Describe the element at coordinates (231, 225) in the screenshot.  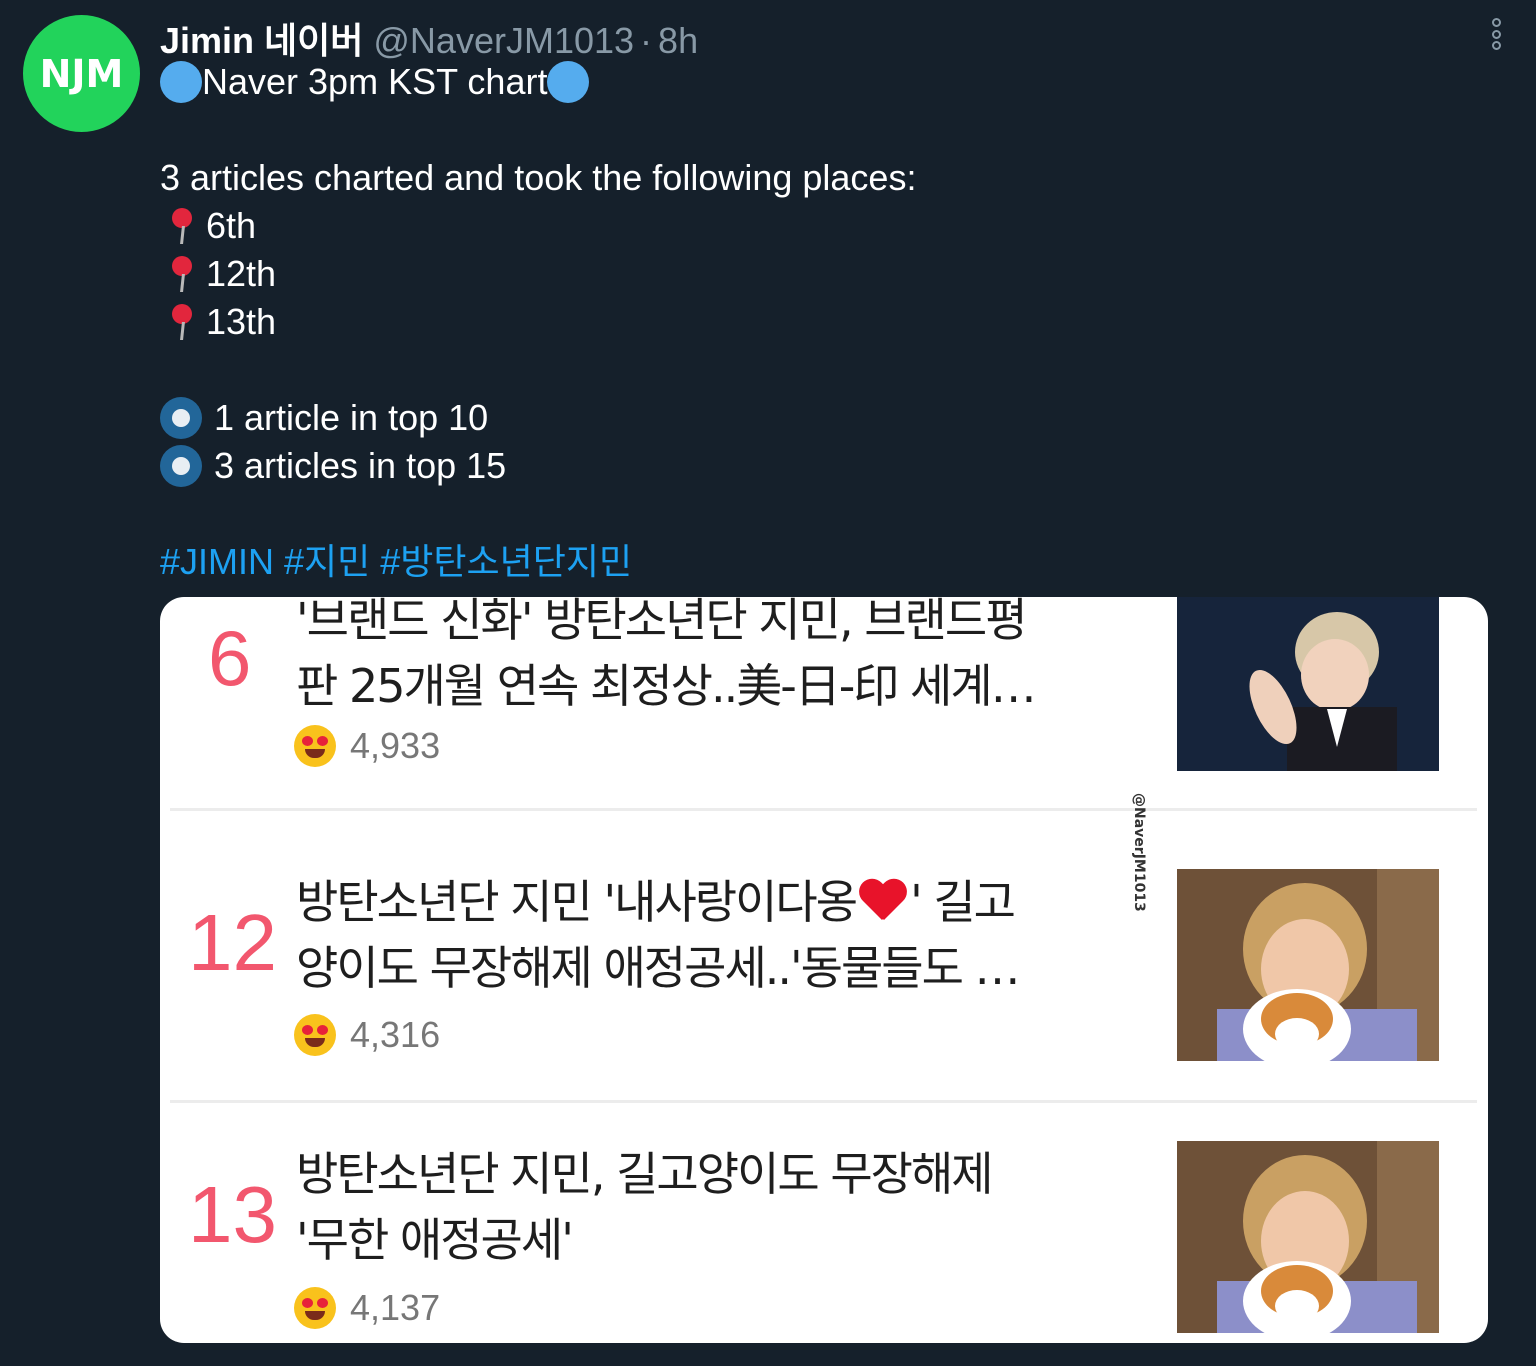
I see `place-text: 6th` at that location.